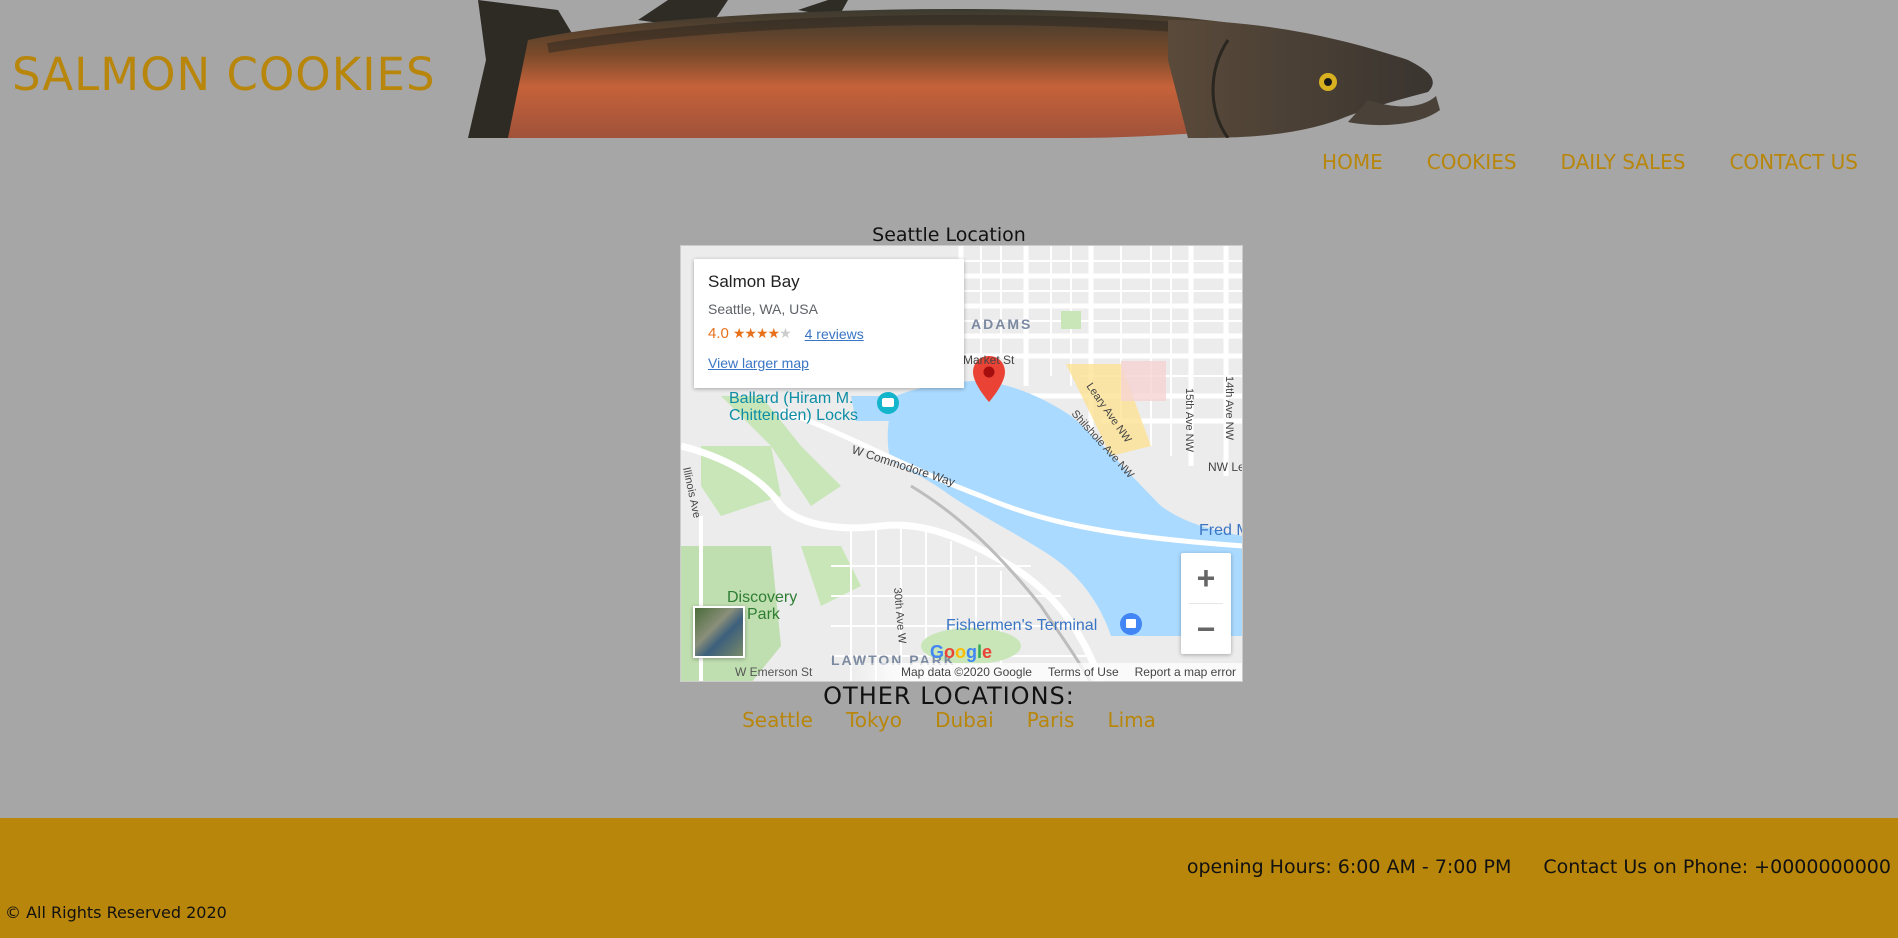  What do you see at coordinates (1185, 672) in the screenshot?
I see `report-map-error-link: Report a map error` at bounding box center [1185, 672].